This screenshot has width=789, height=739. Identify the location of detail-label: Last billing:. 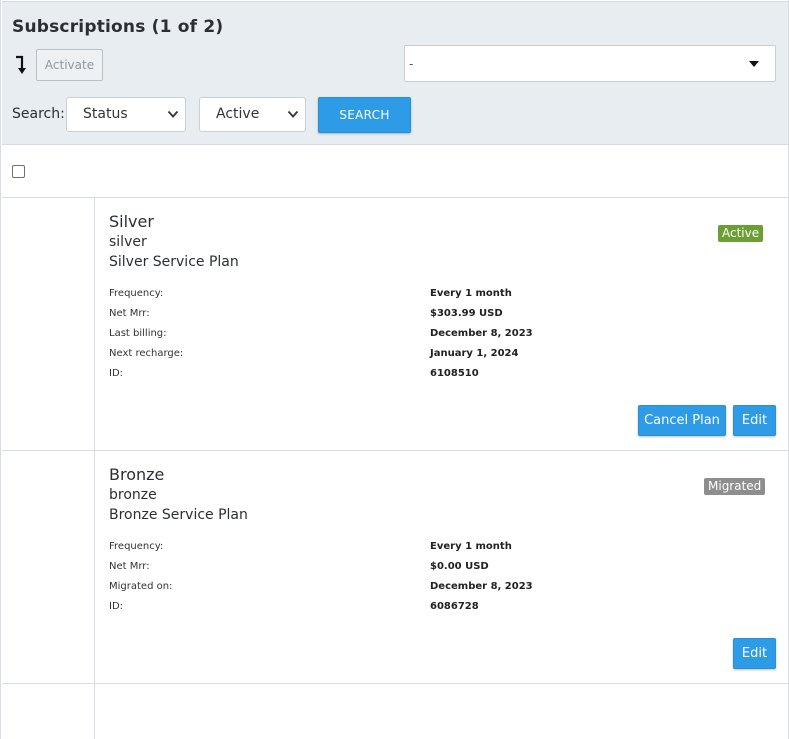
(138, 333).